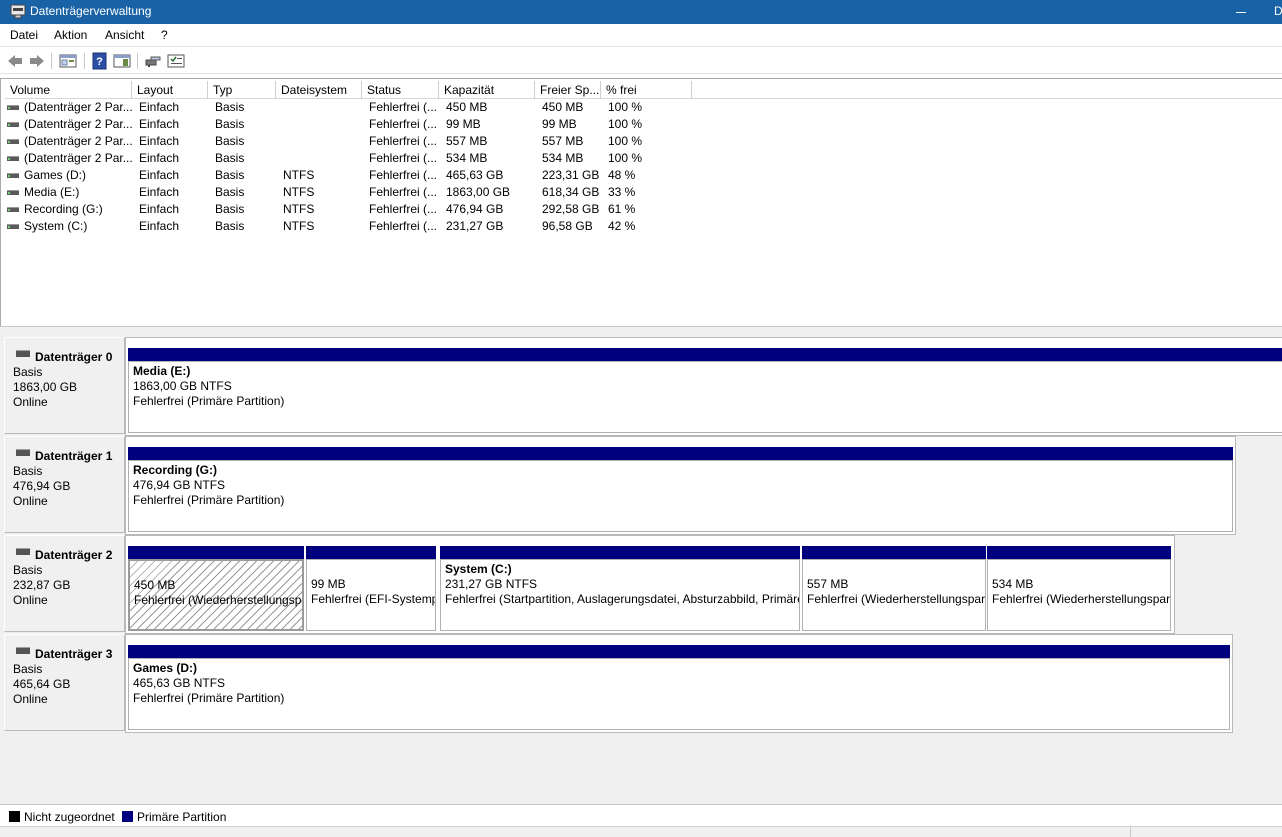 The height and width of the screenshot is (837, 1282). What do you see at coordinates (42, 684) in the screenshot?
I see `disk-size: 465,64 GB` at bounding box center [42, 684].